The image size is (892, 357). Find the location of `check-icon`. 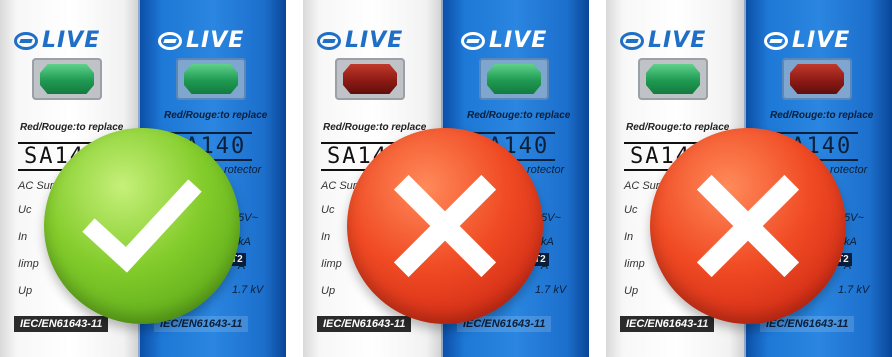

check-icon is located at coordinates (142, 226).